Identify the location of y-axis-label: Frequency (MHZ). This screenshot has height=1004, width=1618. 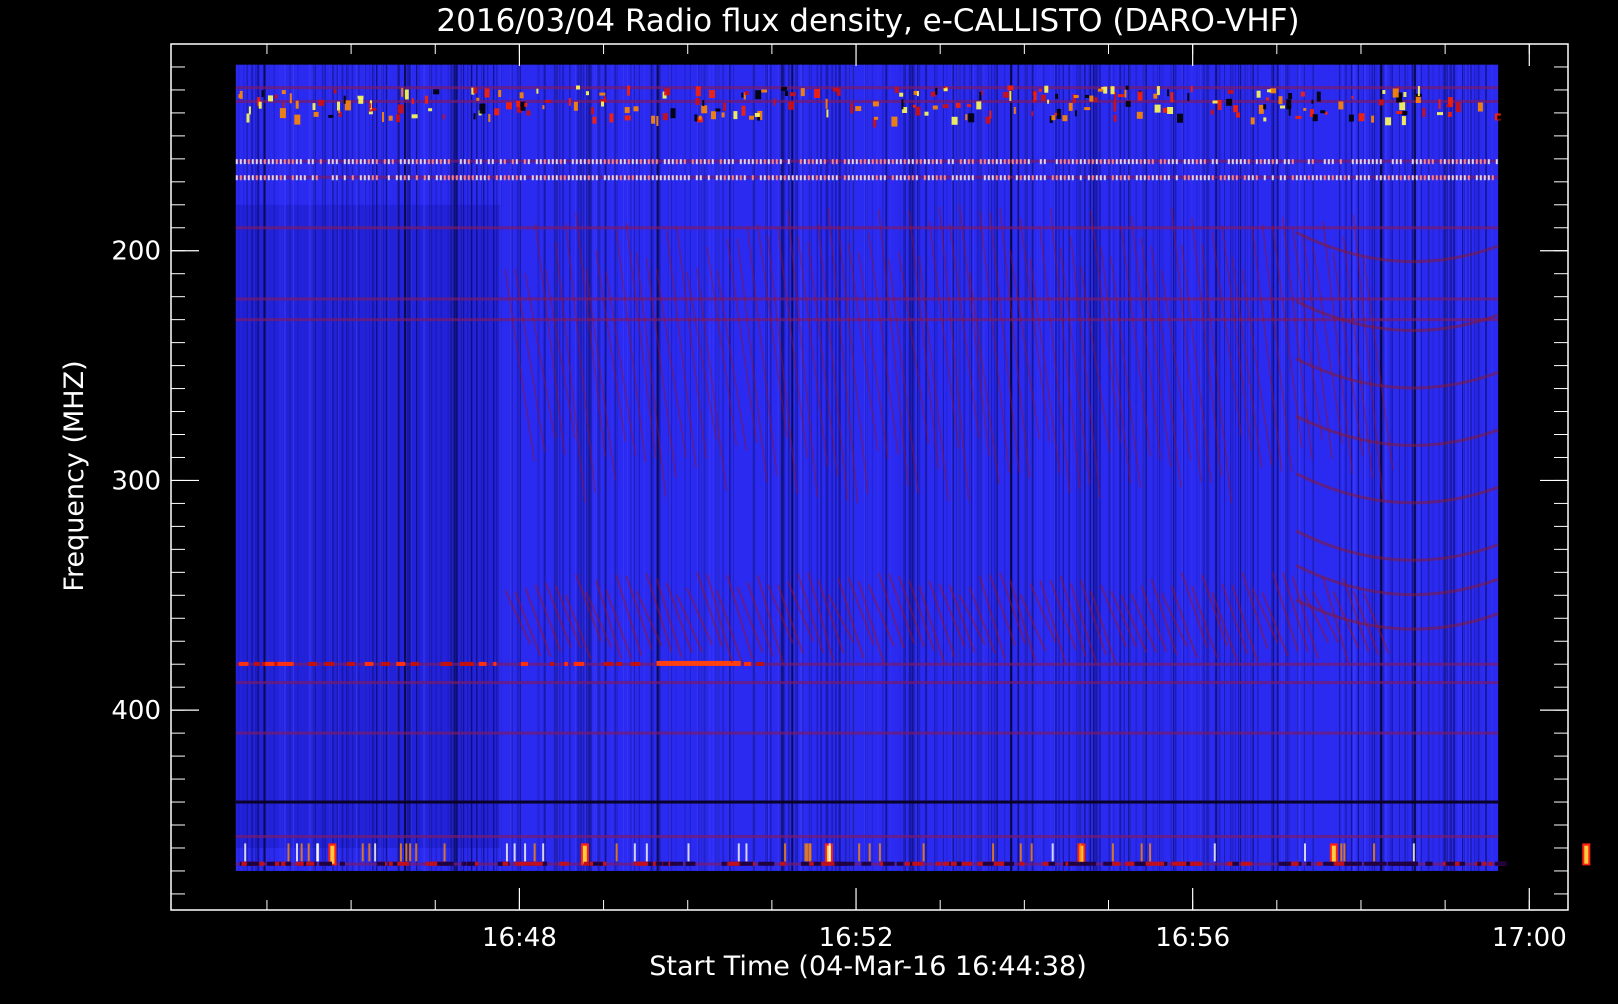
(74, 475).